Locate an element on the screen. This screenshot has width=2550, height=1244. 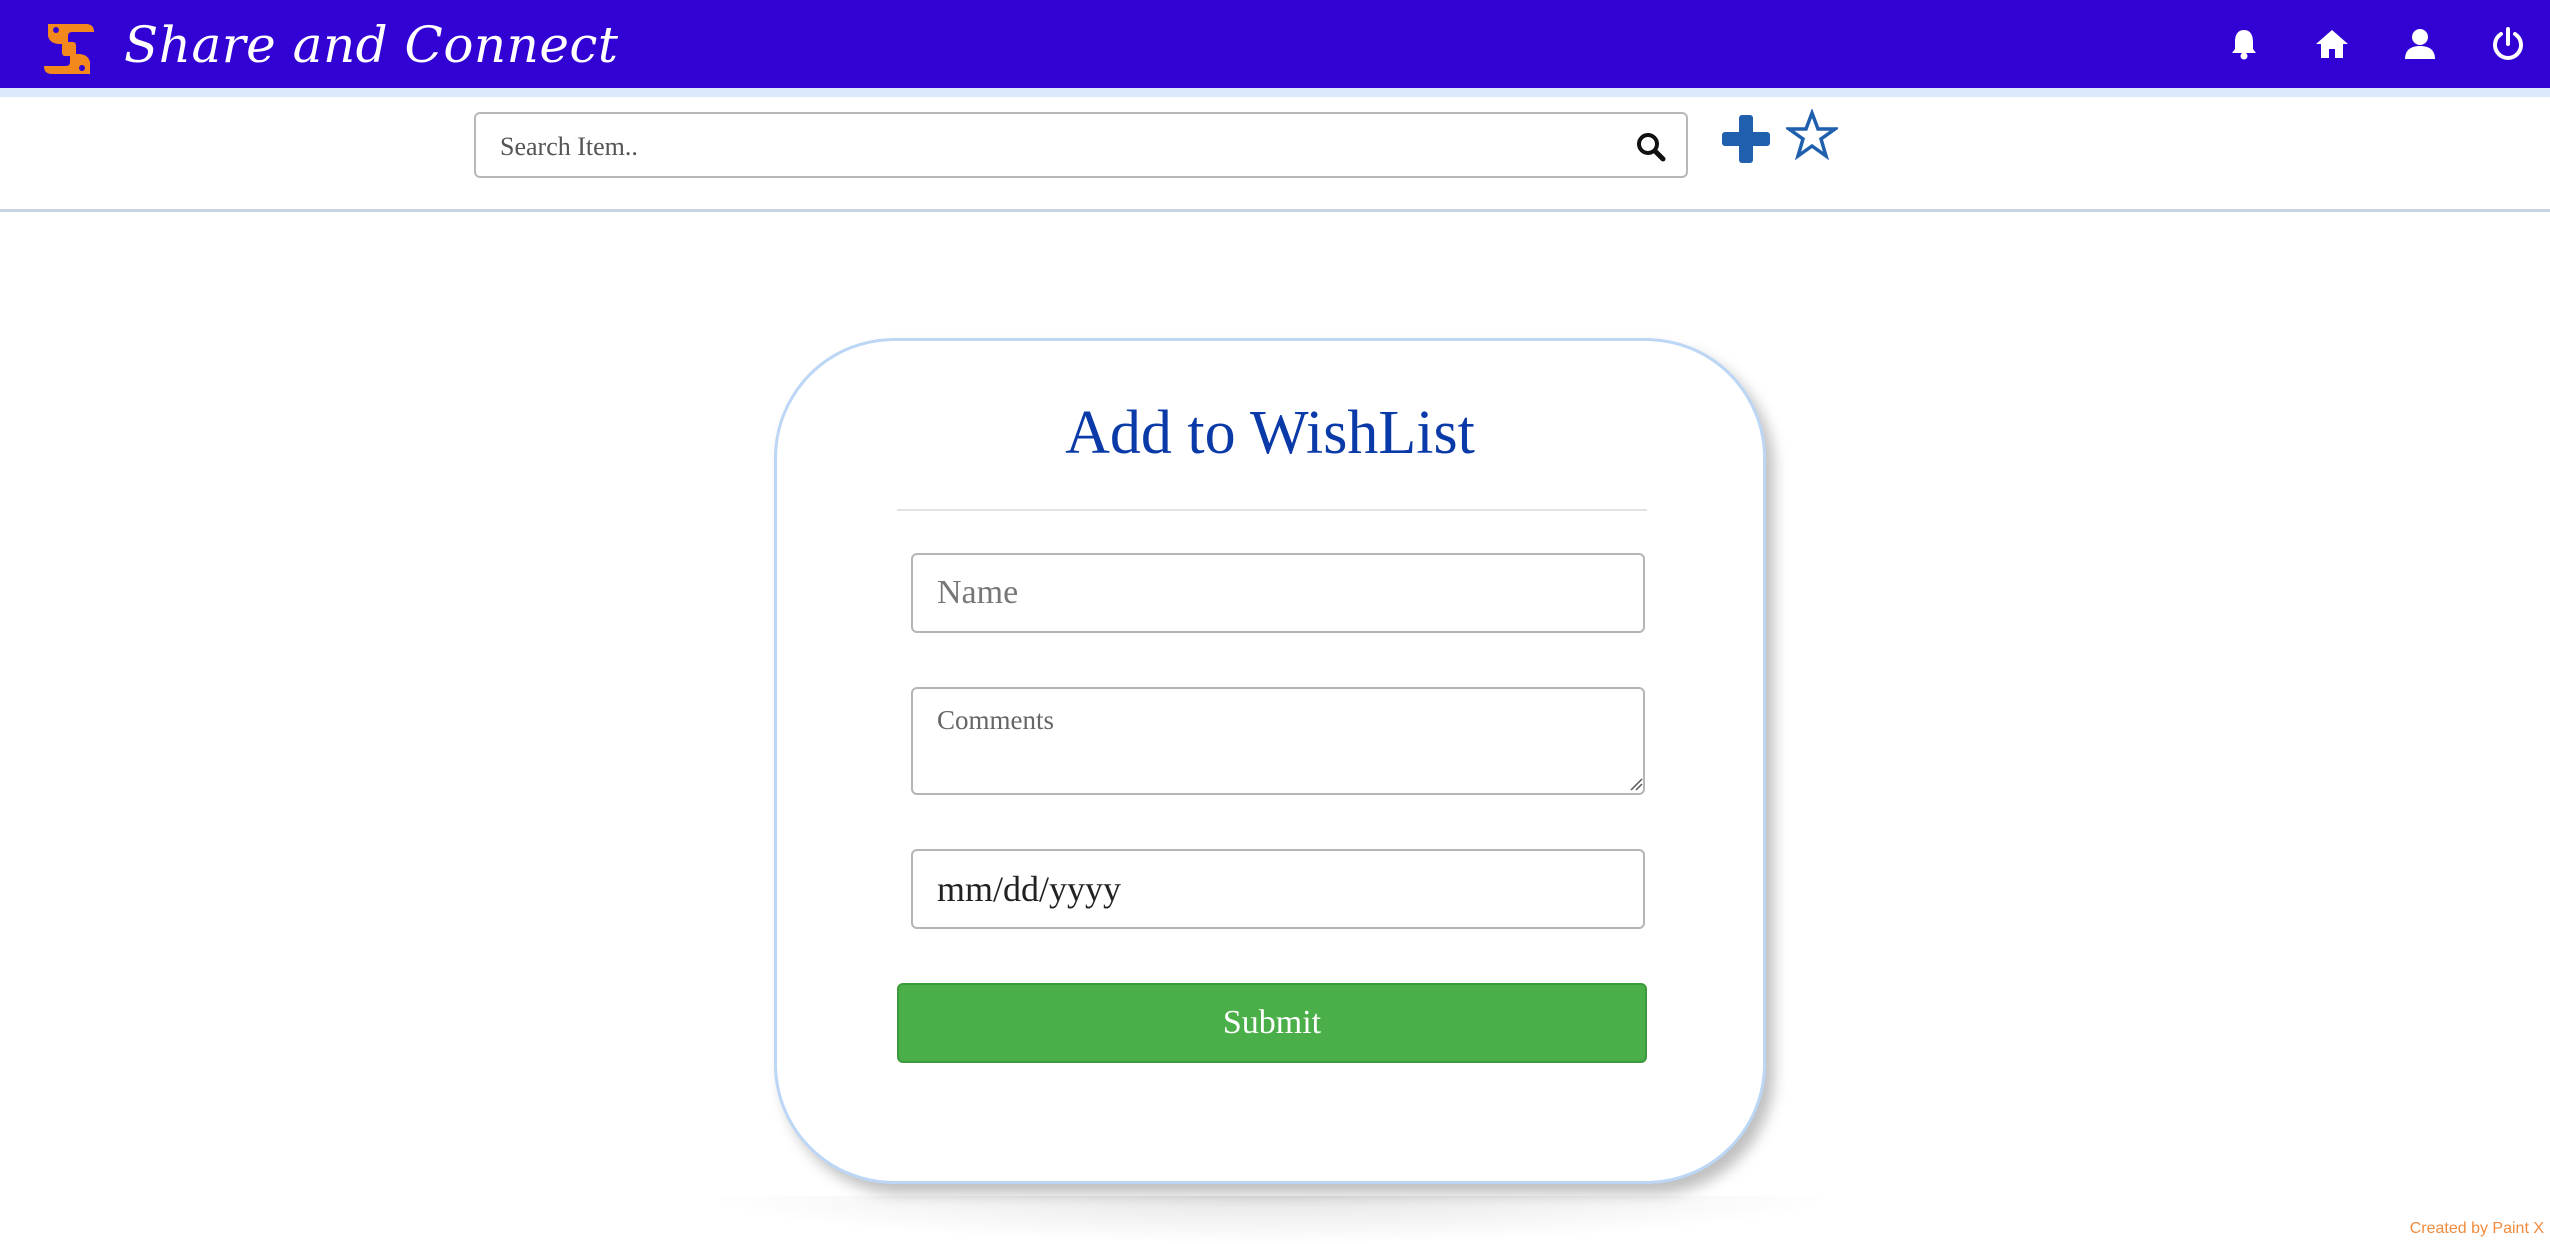
date-field: mm/dd/yyyy is located at coordinates (1278, 889).